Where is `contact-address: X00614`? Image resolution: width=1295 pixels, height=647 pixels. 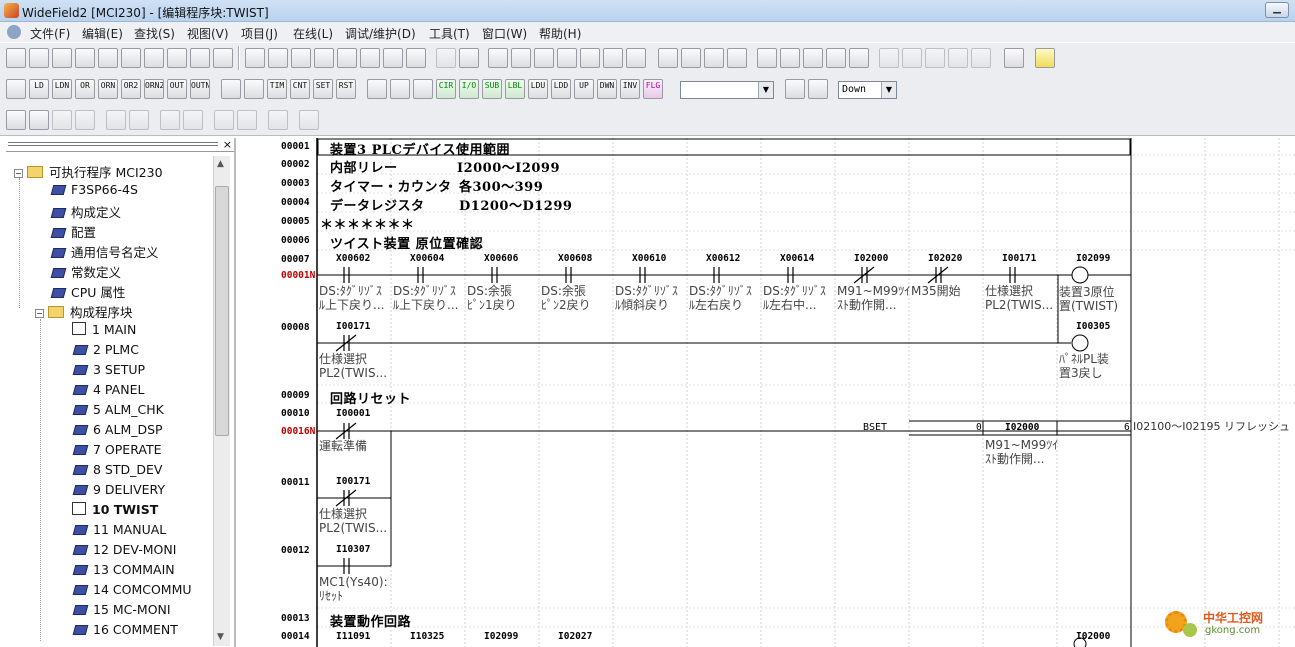
contact-address: X00614 is located at coordinates (797, 258).